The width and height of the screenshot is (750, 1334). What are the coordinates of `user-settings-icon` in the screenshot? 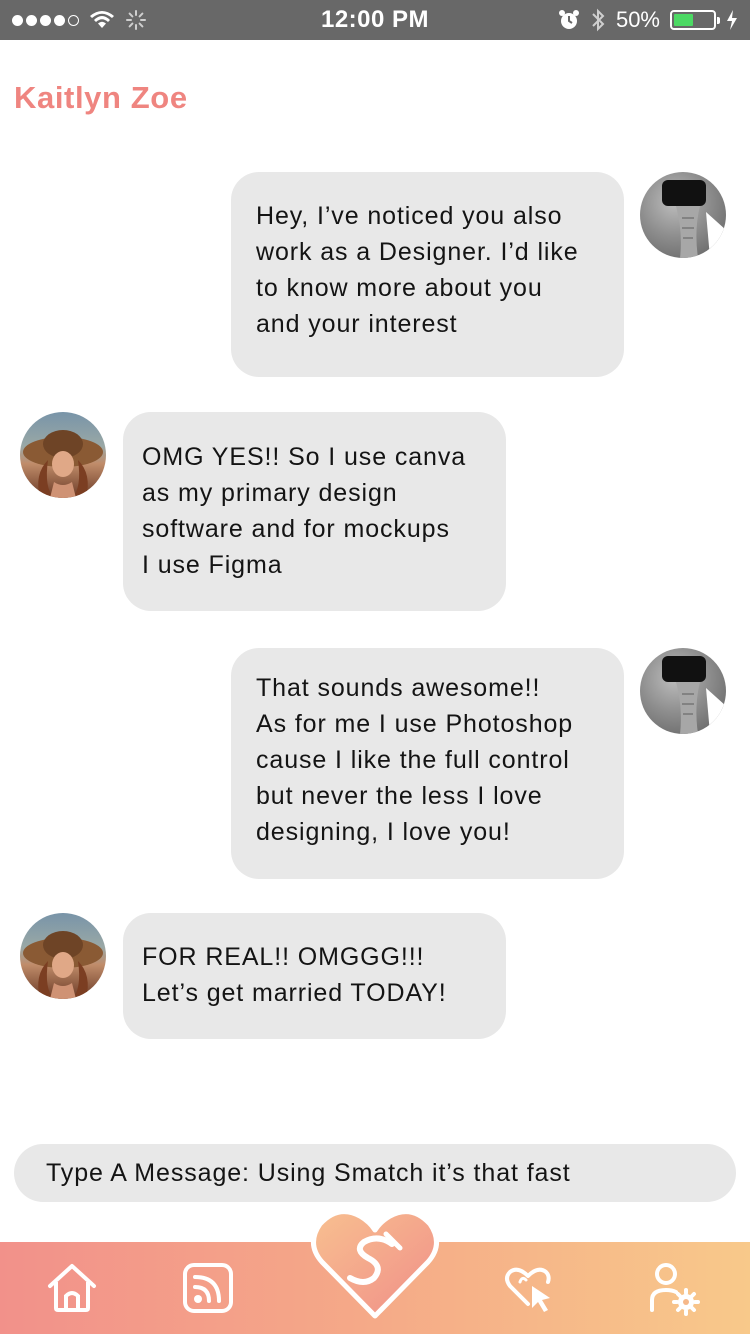 It's located at (675, 1289).